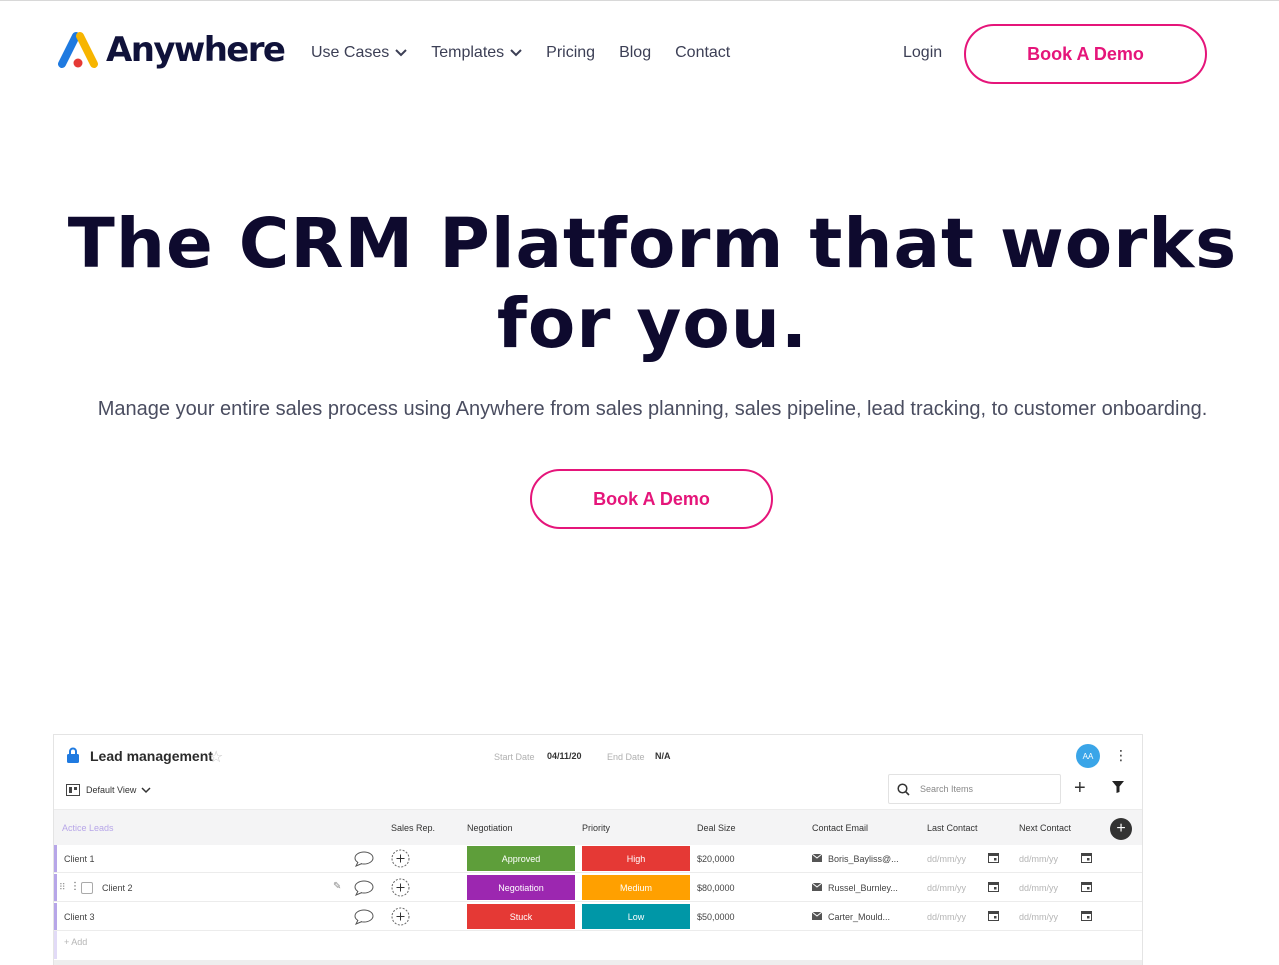 The height and width of the screenshot is (965, 1279). Describe the element at coordinates (598, 945) in the screenshot. I see `add-item-row: + Add` at that location.